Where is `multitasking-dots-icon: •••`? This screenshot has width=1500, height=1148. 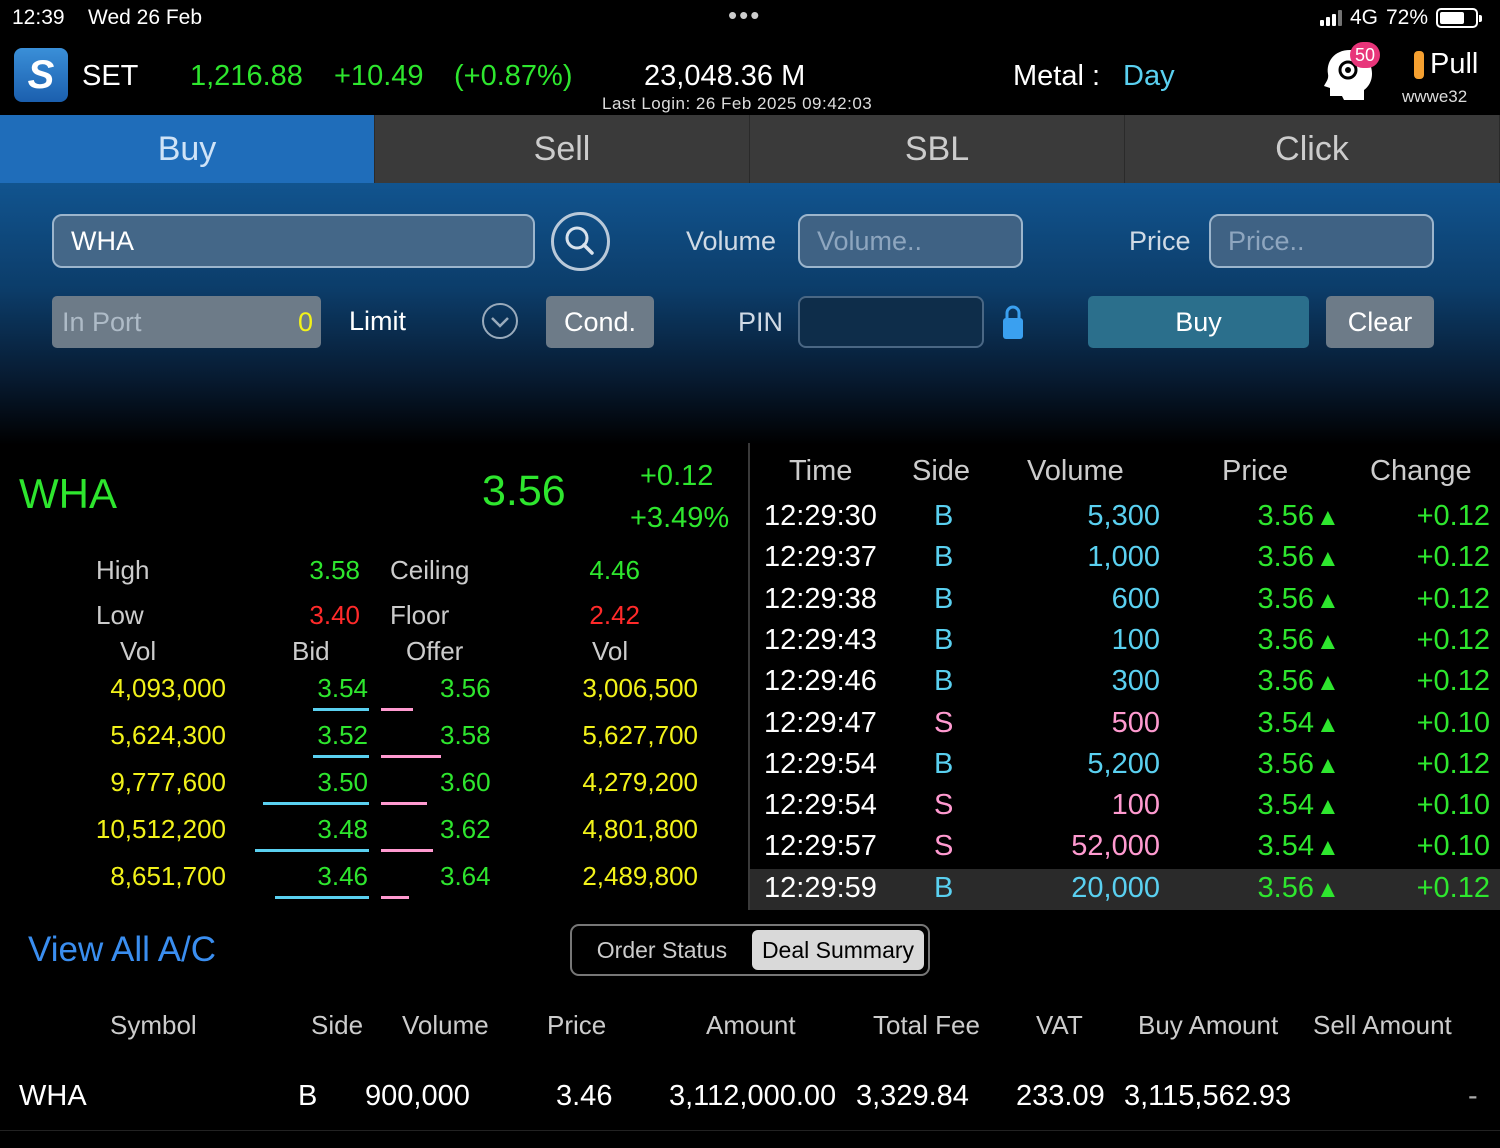 multitasking-dots-icon: ••• is located at coordinates (744, 15).